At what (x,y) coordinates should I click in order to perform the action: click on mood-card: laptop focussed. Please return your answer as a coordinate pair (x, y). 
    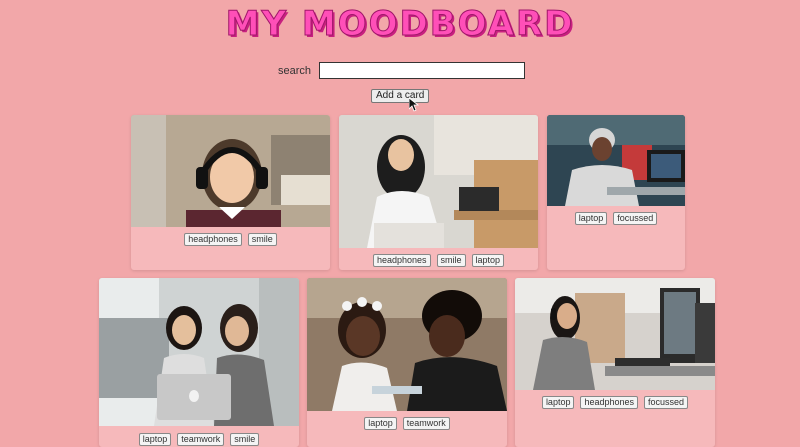
    Looking at the image, I should click on (616, 192).